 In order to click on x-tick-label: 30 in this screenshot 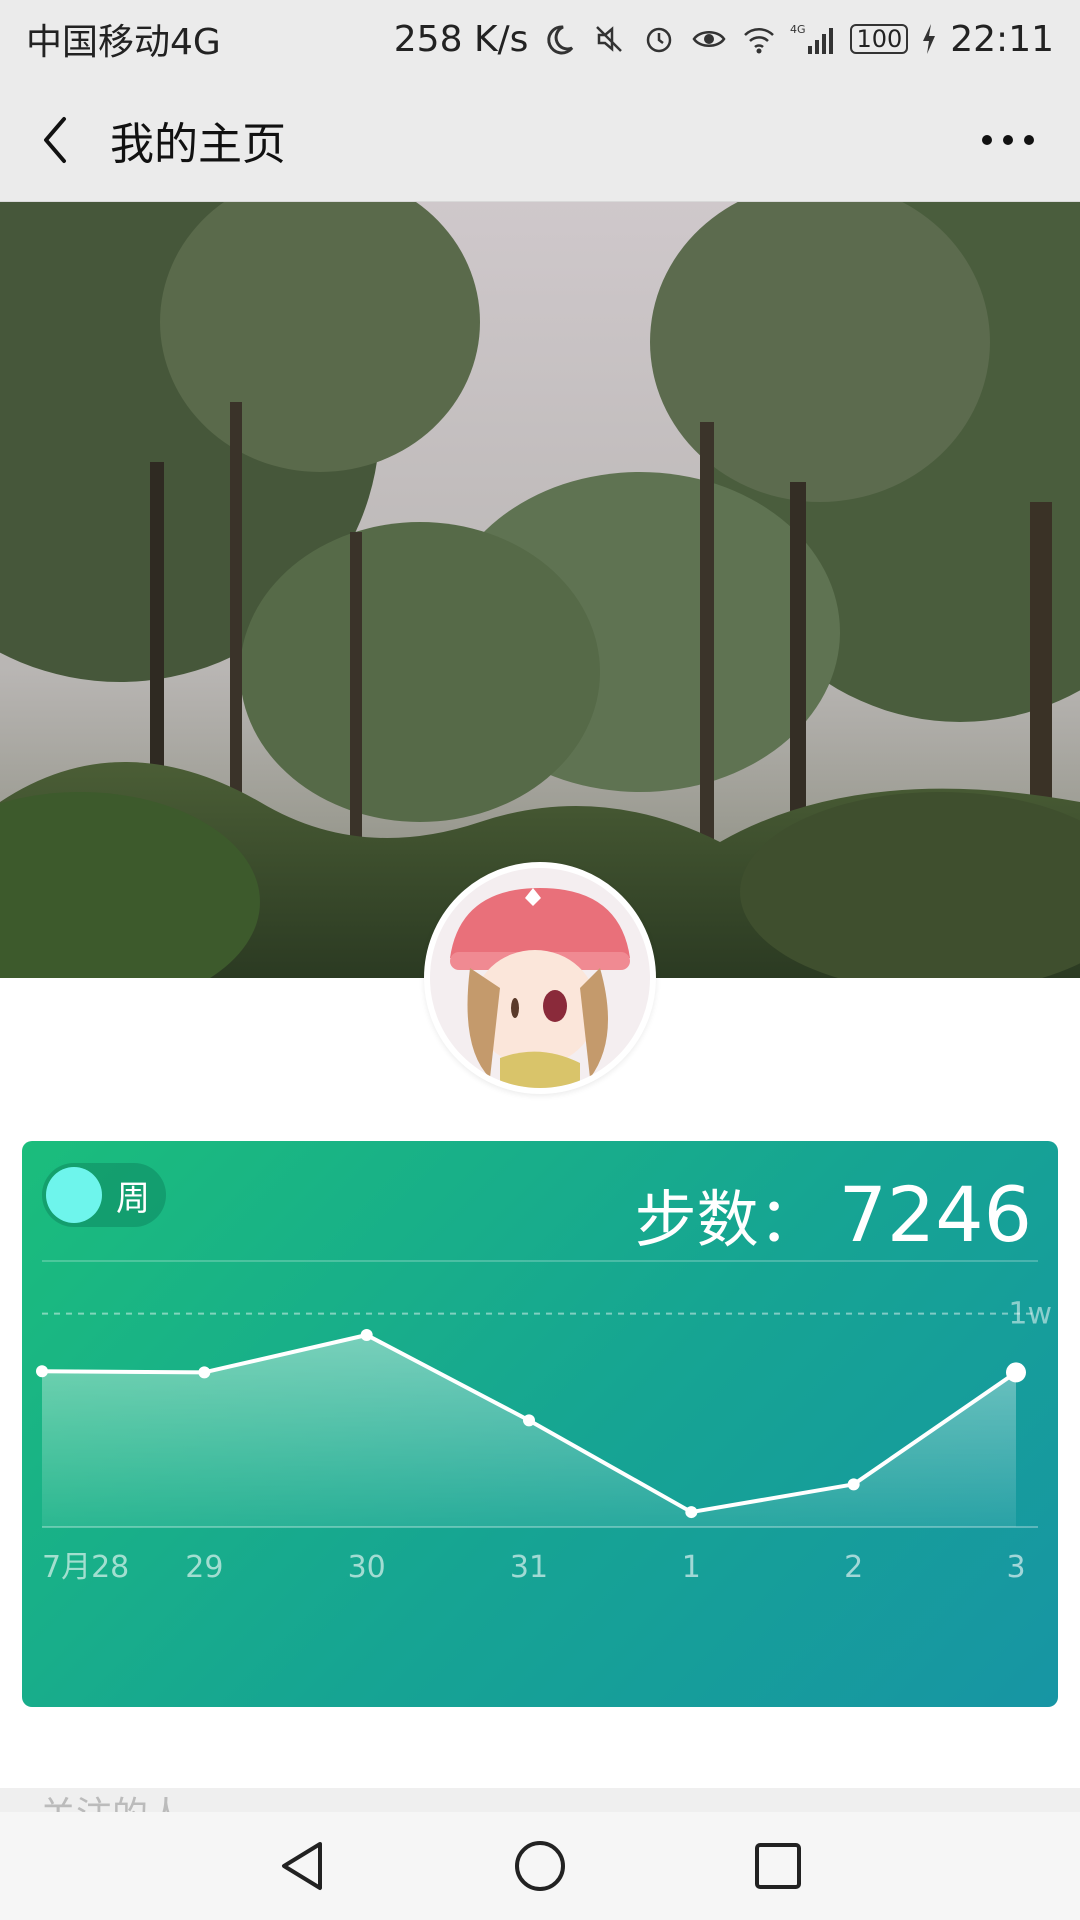, I will do `click(367, 1567)`.